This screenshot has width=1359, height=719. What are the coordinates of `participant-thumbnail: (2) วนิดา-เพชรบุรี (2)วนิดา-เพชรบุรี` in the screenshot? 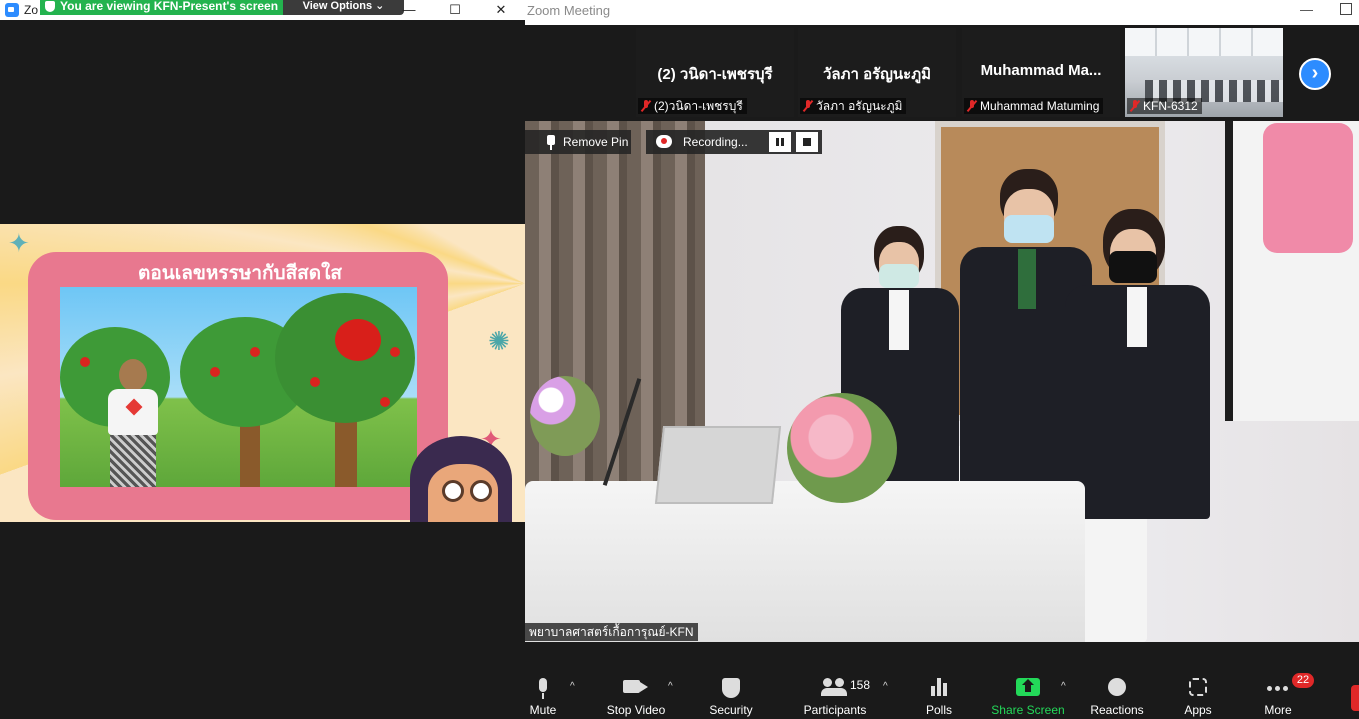 It's located at (715, 72).